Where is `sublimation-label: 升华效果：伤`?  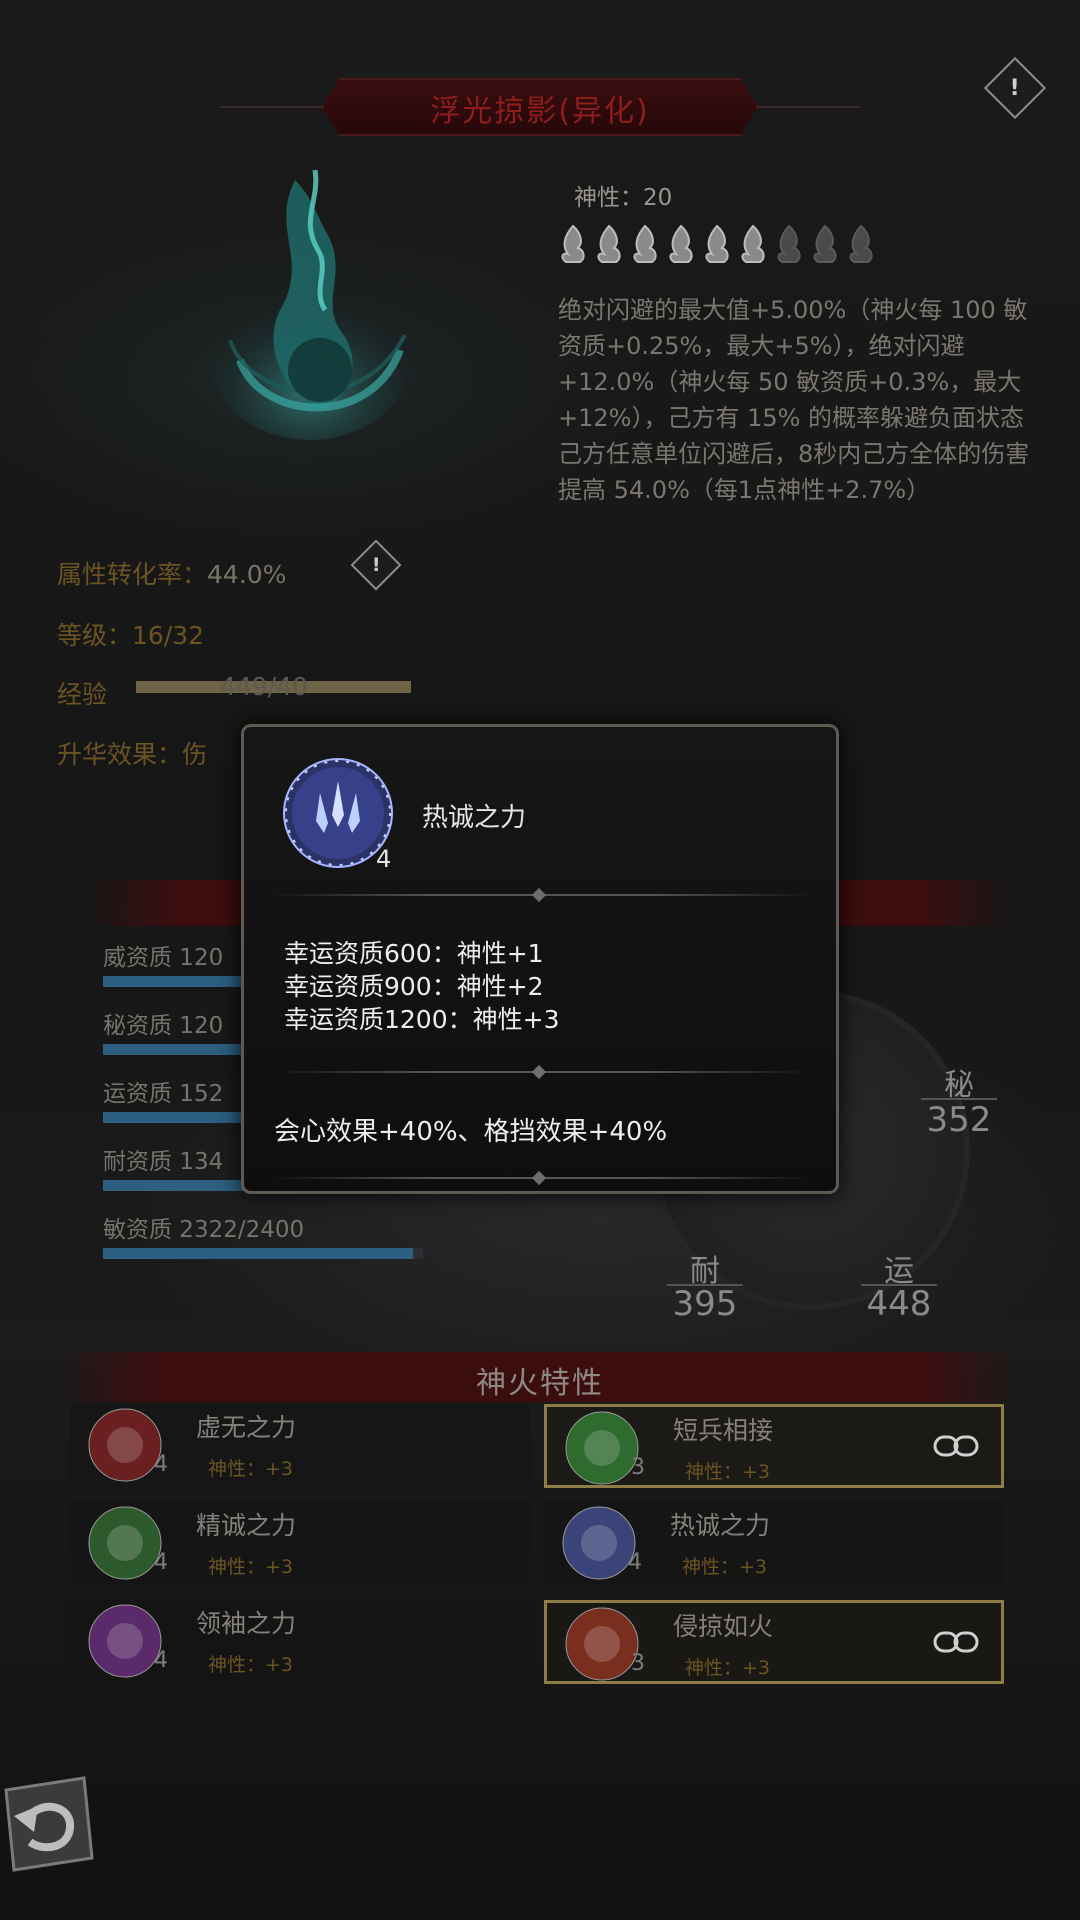
sublimation-label: 升华效果：伤 is located at coordinates (132, 754).